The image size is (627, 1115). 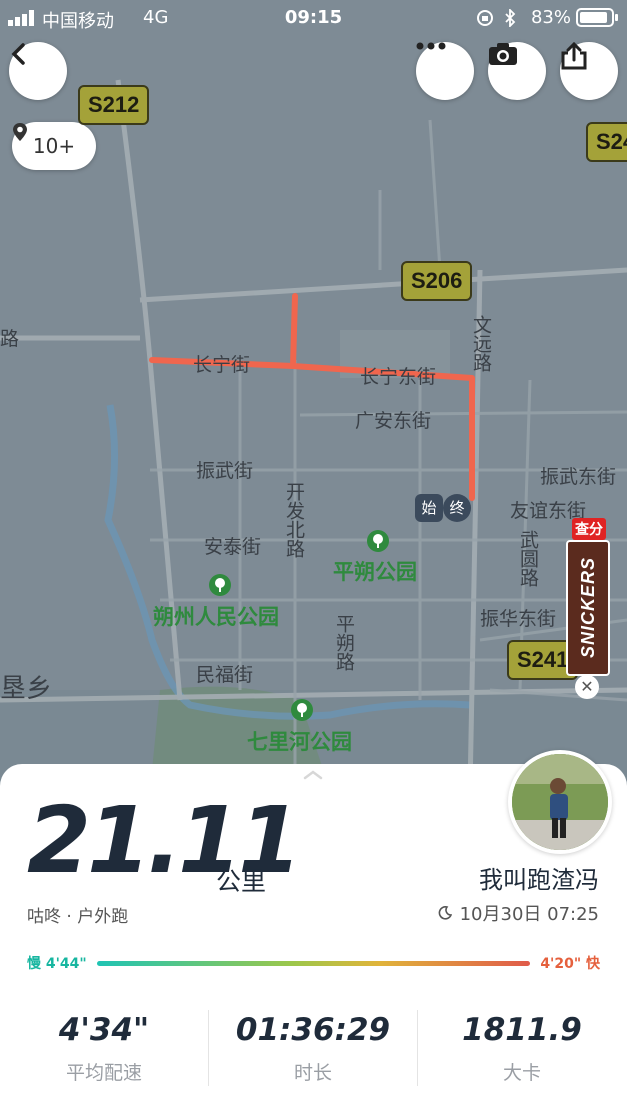 What do you see at coordinates (398, 377) in the screenshot?
I see `street-label: 长宁东街` at bounding box center [398, 377].